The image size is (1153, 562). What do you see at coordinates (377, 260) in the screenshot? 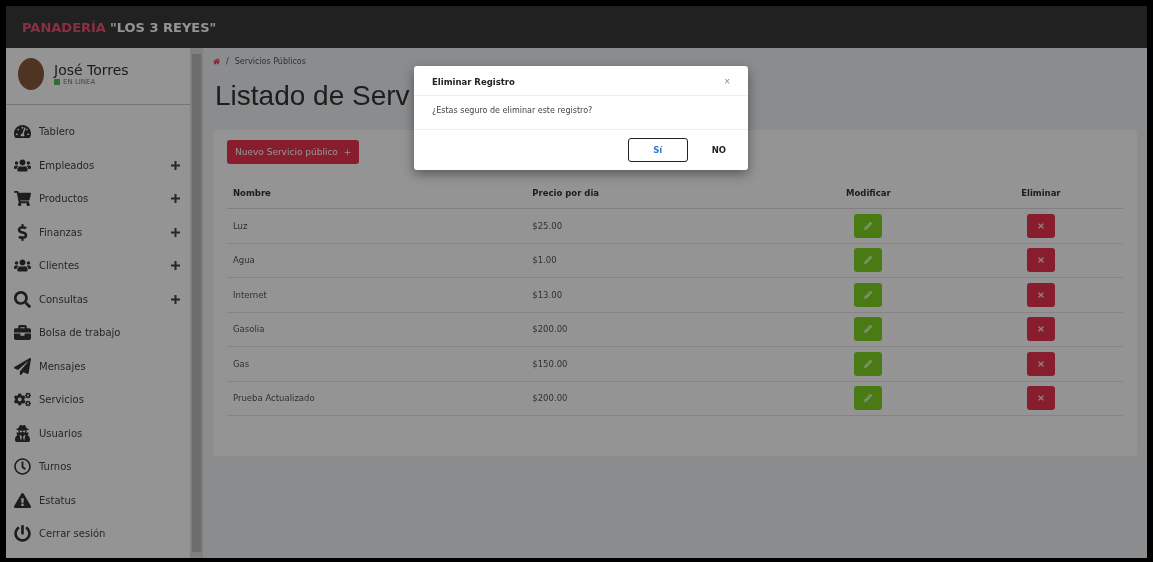
I see `table-cell: Agua` at bounding box center [377, 260].